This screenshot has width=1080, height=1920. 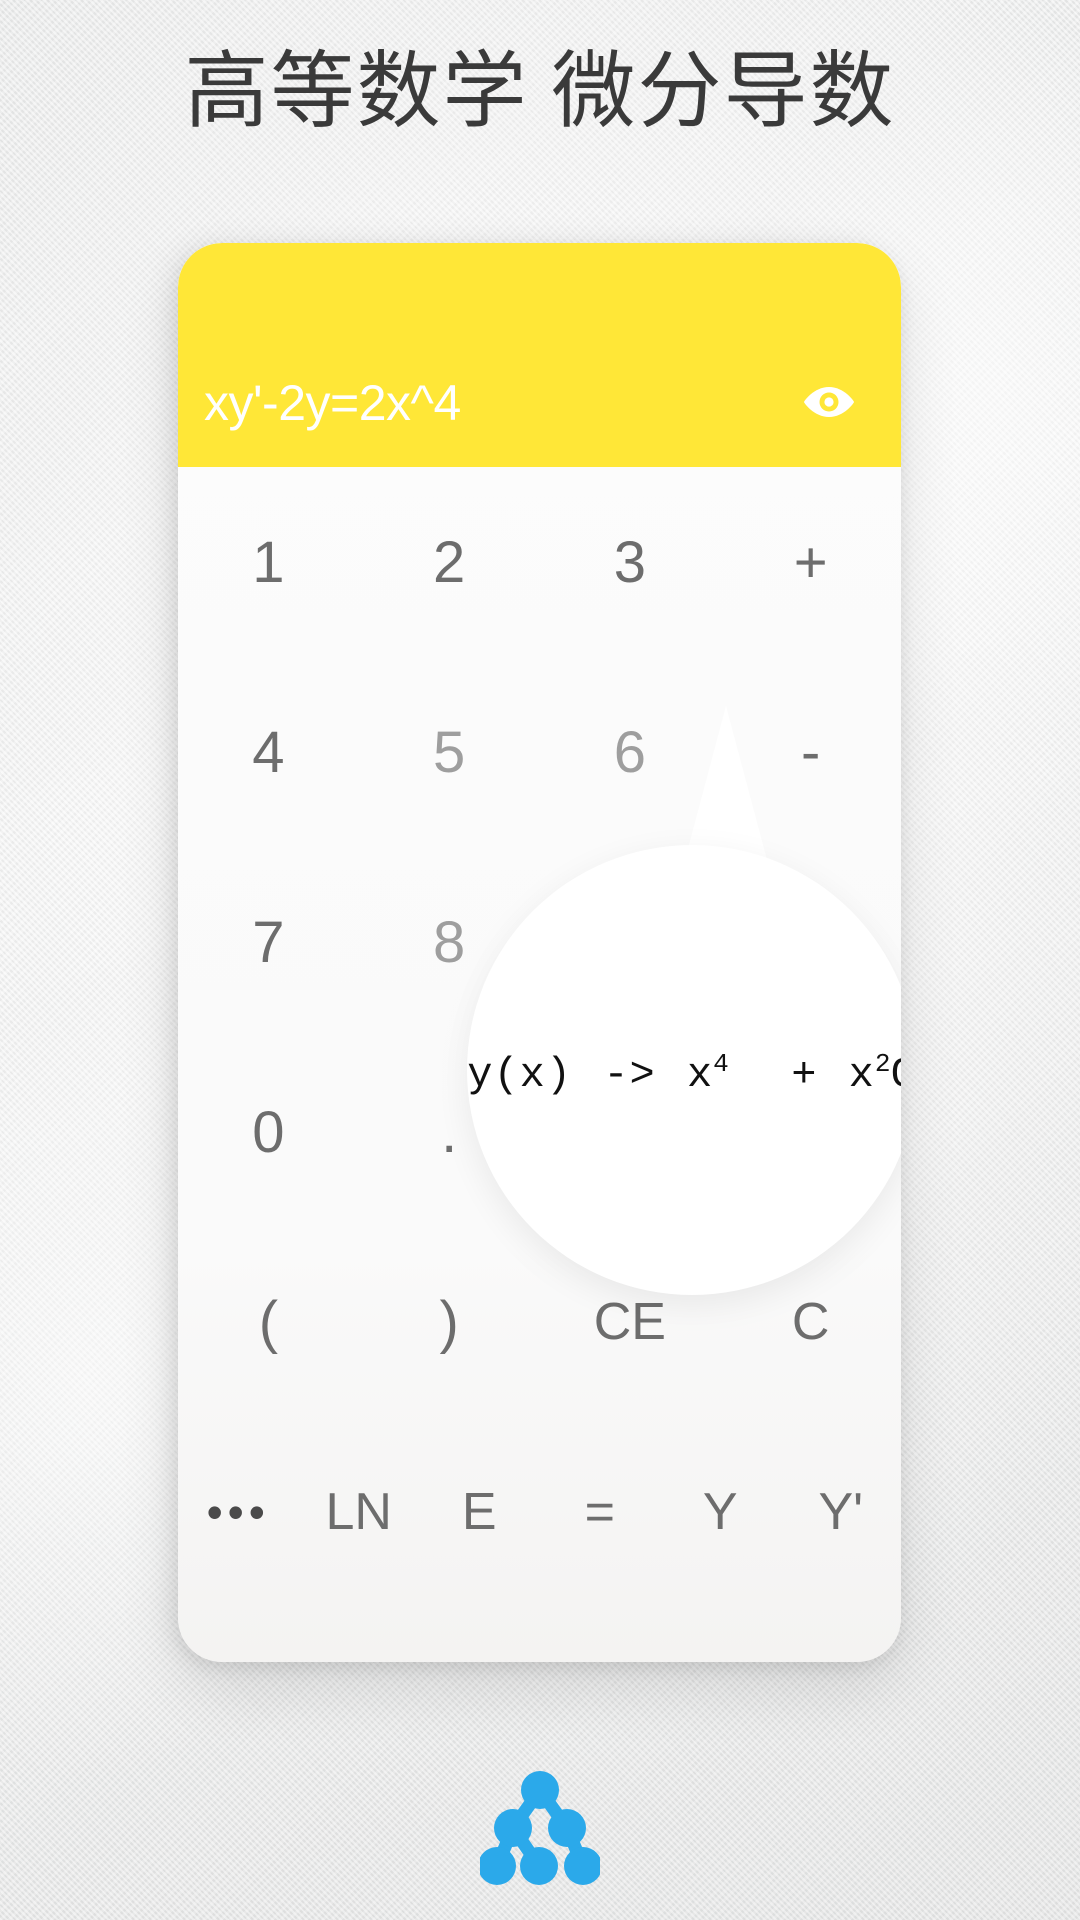 I want to click on key-e: E, so click(x=479, y=1512).